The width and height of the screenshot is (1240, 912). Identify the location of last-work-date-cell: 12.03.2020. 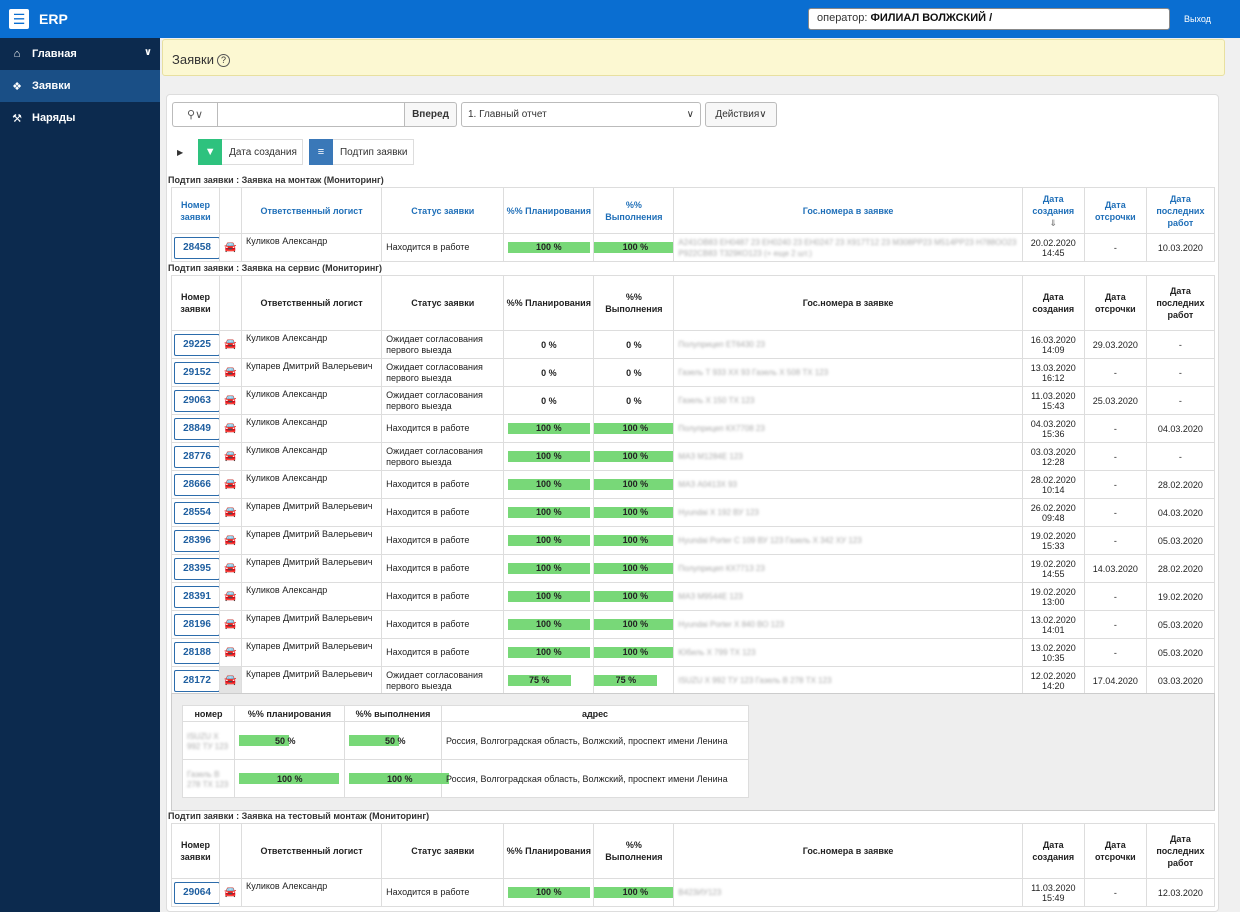
(1180, 892).